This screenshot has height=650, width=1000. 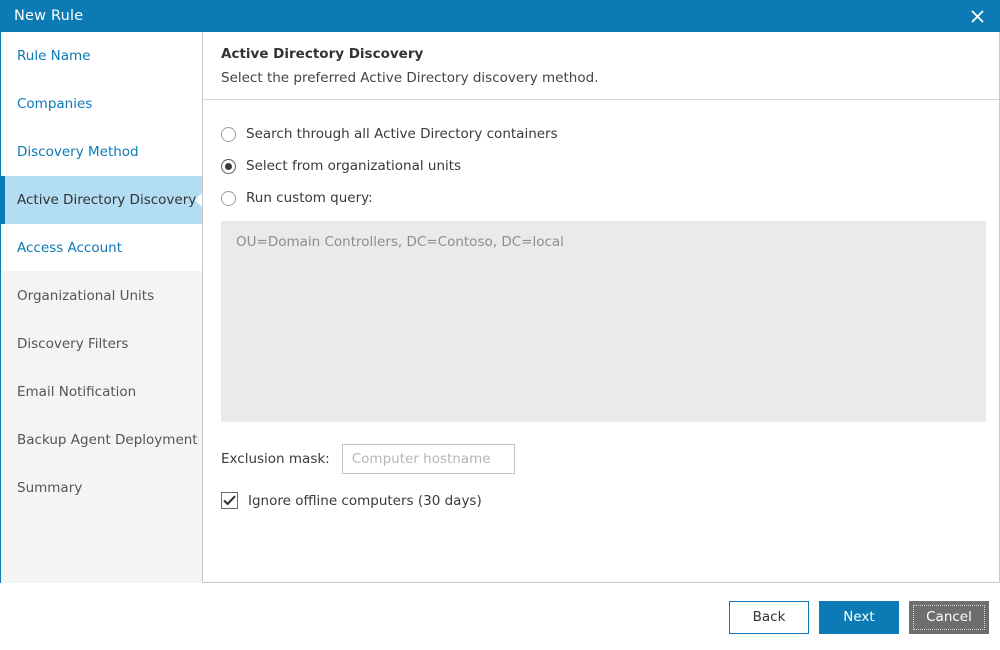 I want to click on sidebar-item-label: Organizational Units, so click(x=86, y=296).